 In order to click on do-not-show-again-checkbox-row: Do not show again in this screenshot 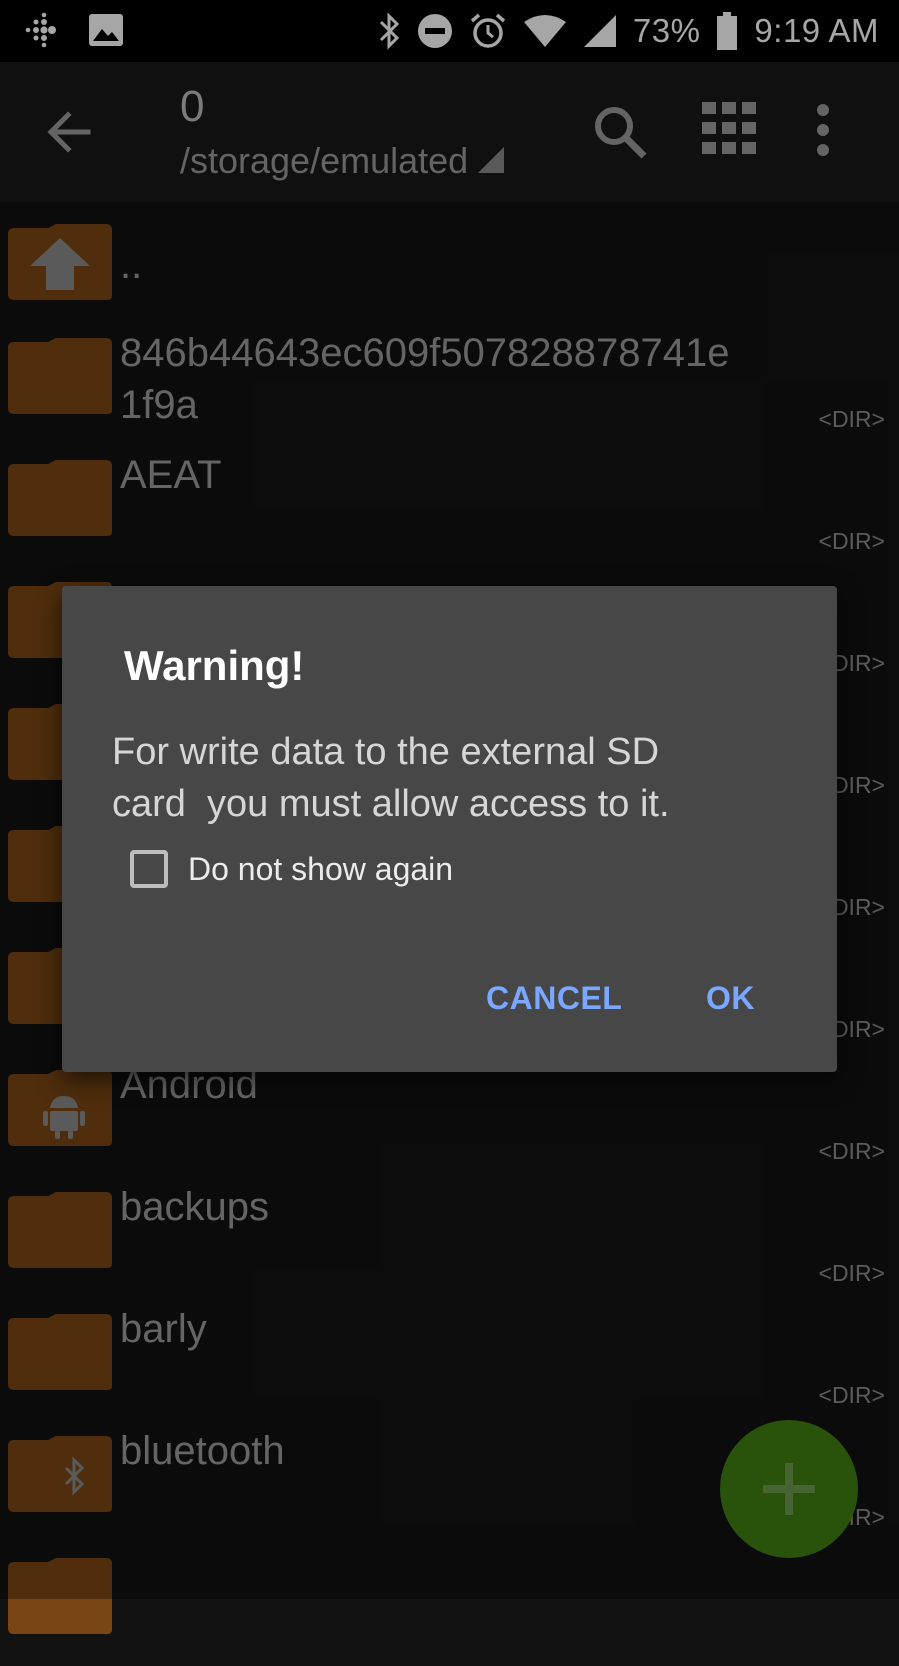, I will do `click(291, 869)`.